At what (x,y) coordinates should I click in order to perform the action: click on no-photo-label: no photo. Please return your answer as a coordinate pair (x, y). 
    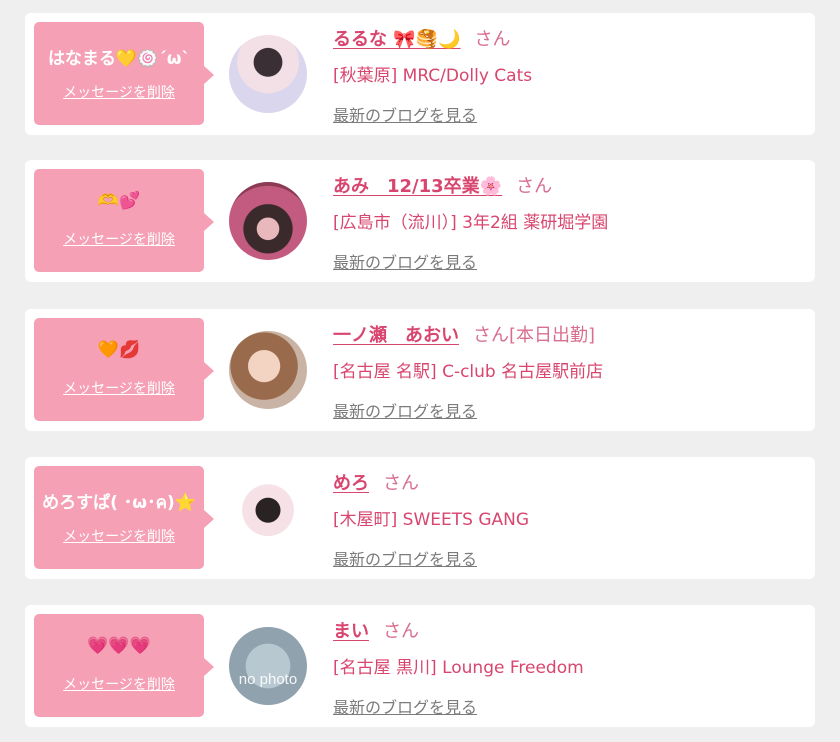
    Looking at the image, I should click on (268, 679).